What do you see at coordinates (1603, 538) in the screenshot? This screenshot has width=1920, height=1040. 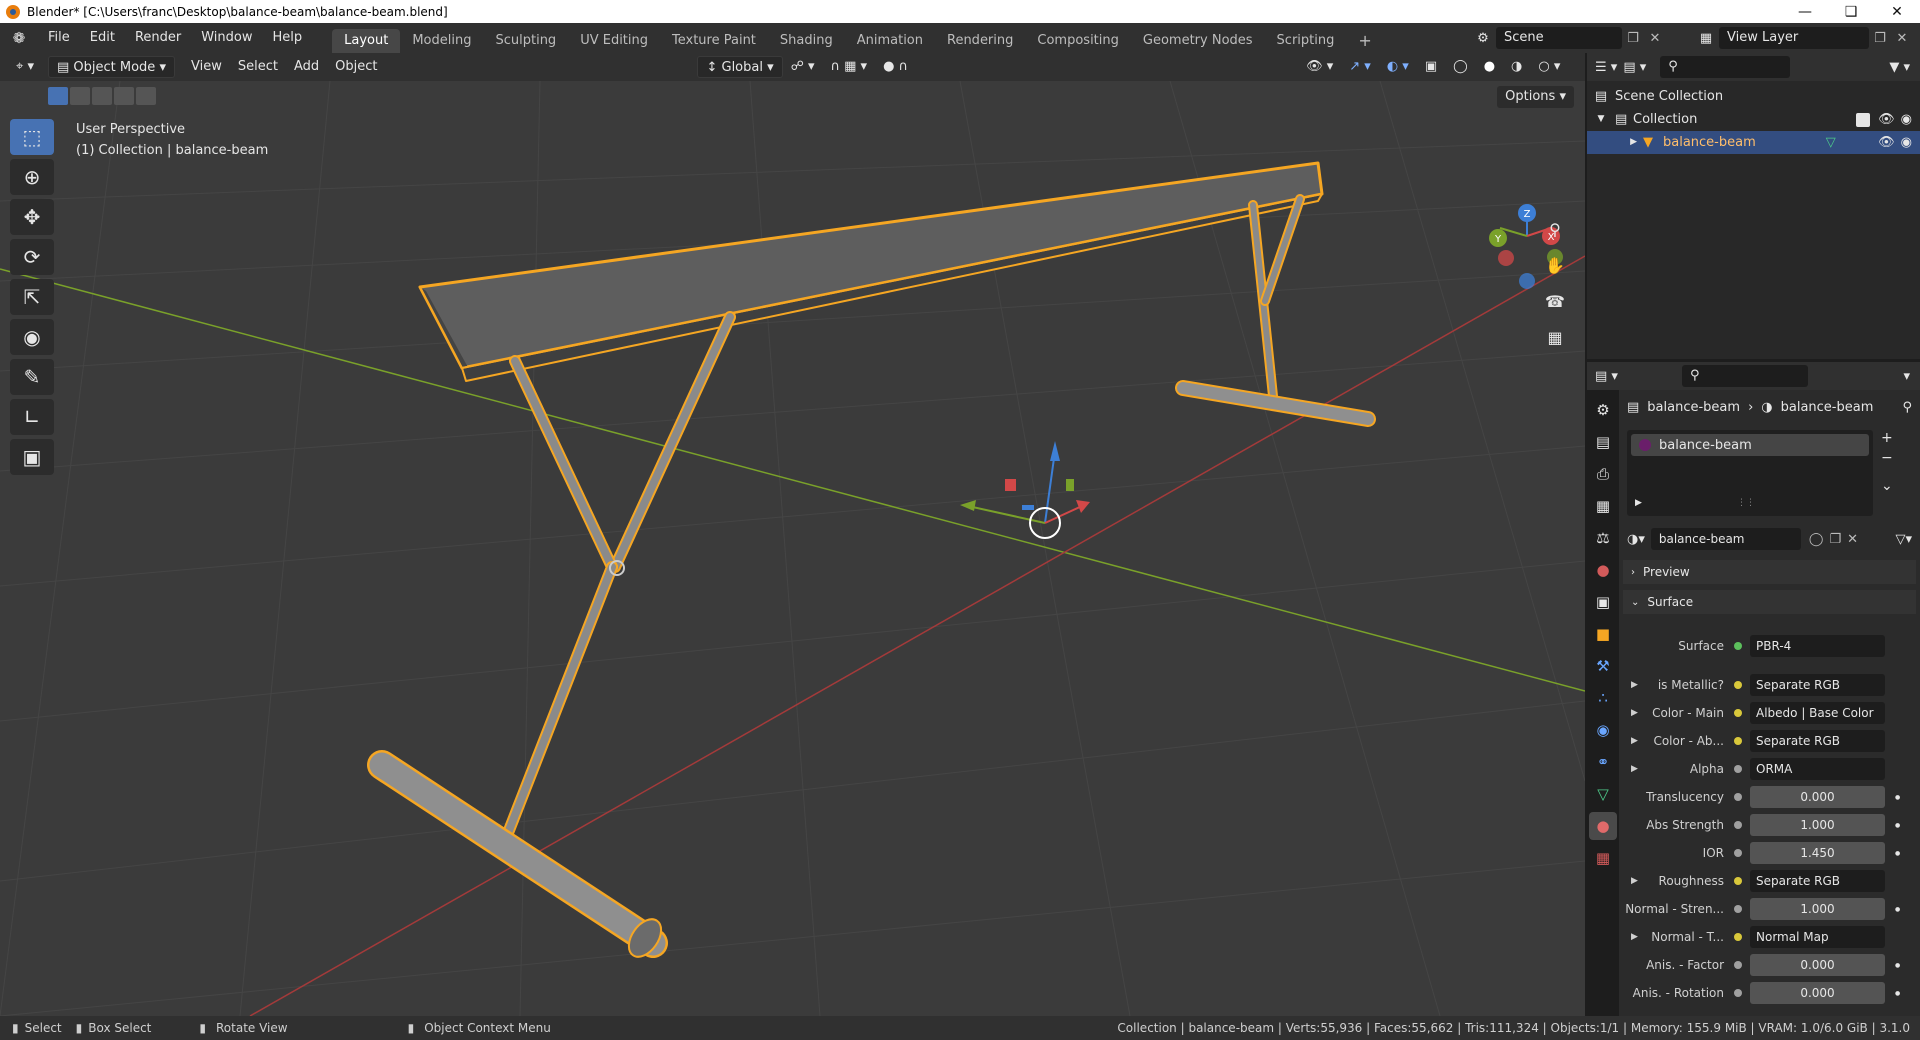 I see `scene-tab-icon: ⚖` at bounding box center [1603, 538].